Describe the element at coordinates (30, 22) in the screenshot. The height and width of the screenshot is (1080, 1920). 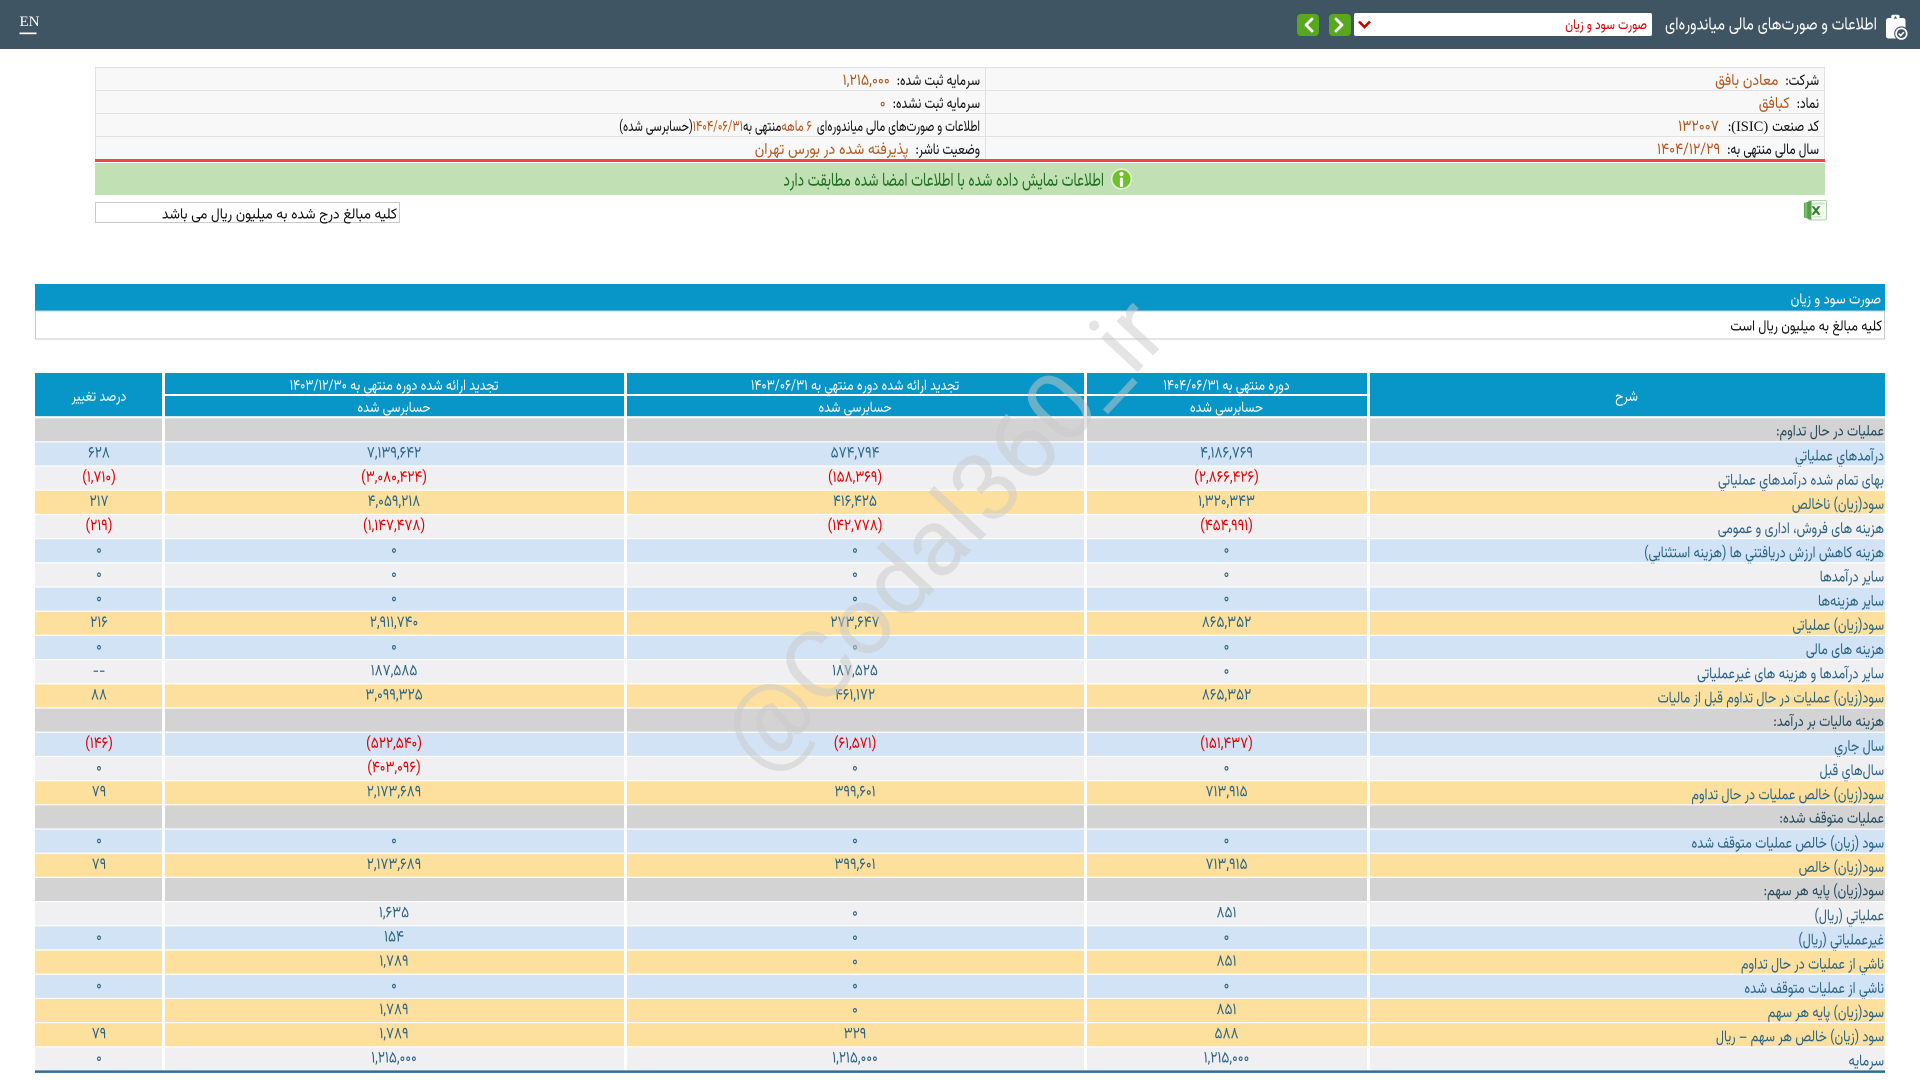
I see `svg-text: EN` at that location.